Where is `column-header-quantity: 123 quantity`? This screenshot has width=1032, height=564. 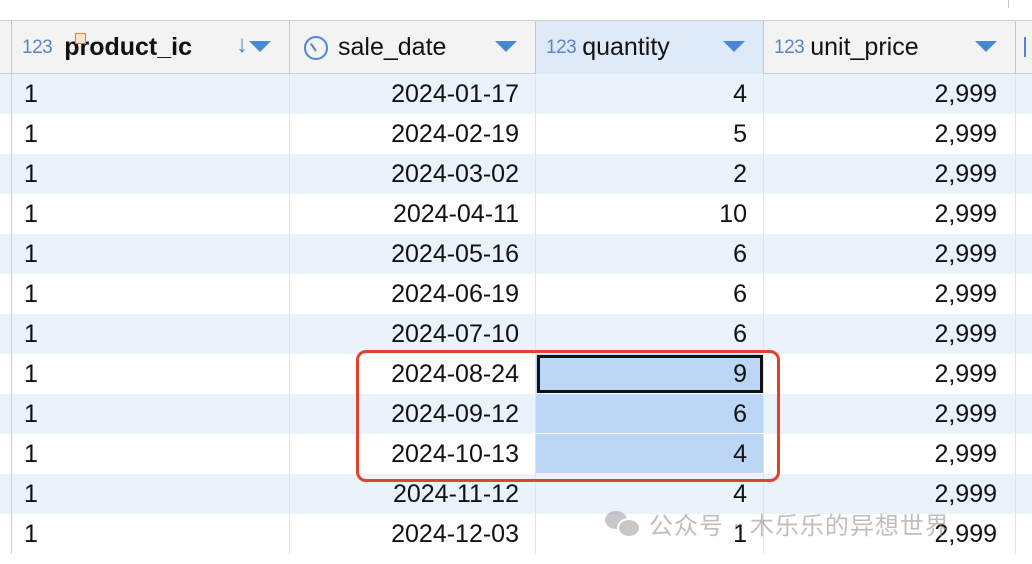 column-header-quantity: 123 quantity is located at coordinates (650, 47).